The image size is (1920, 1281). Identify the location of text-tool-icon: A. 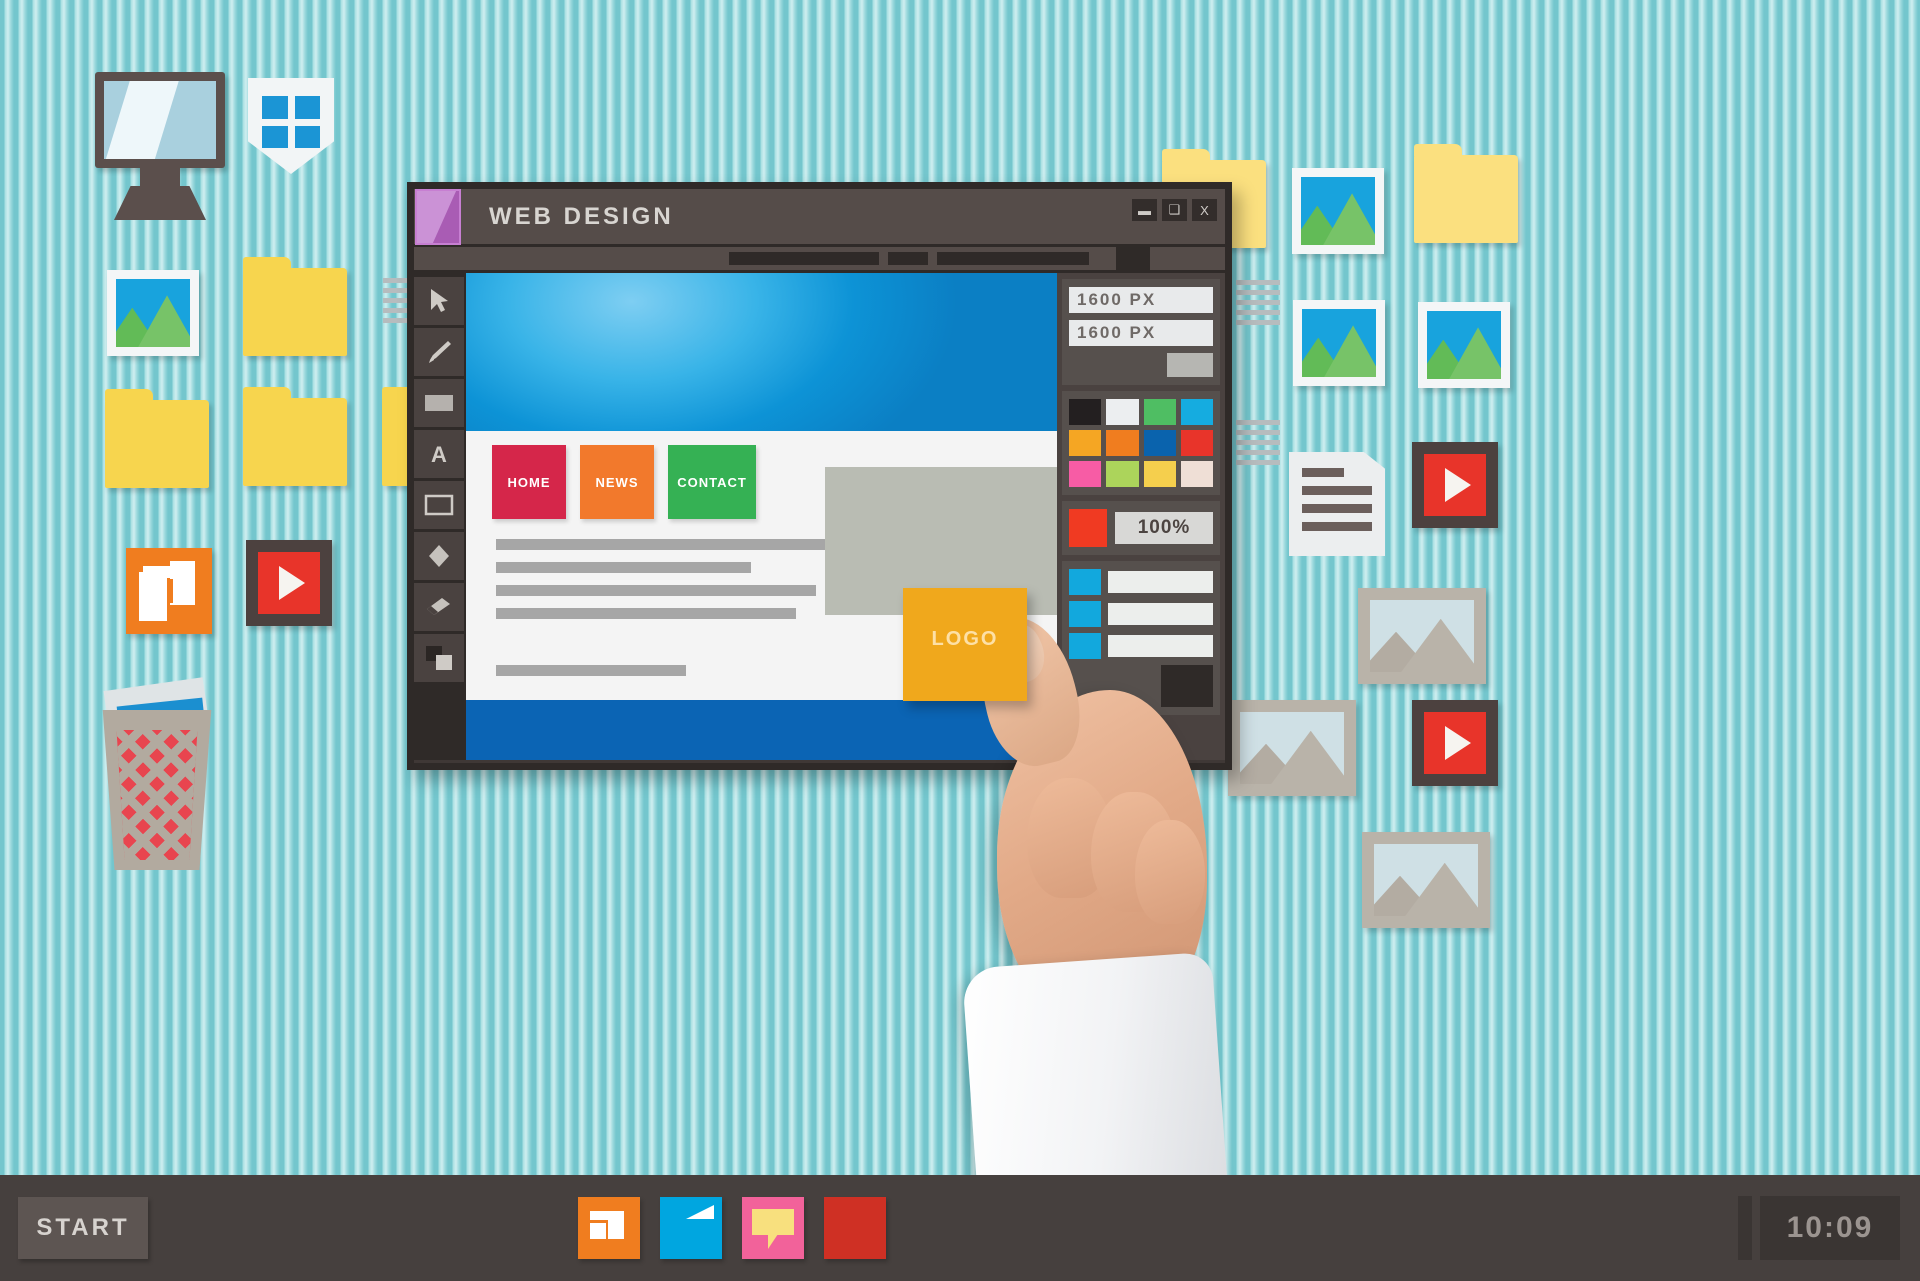
(439, 454).